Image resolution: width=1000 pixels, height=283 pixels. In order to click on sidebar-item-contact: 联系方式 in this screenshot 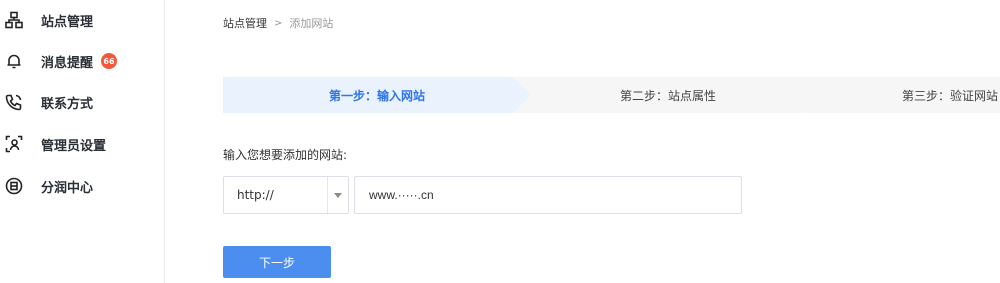, I will do `click(82, 102)`.